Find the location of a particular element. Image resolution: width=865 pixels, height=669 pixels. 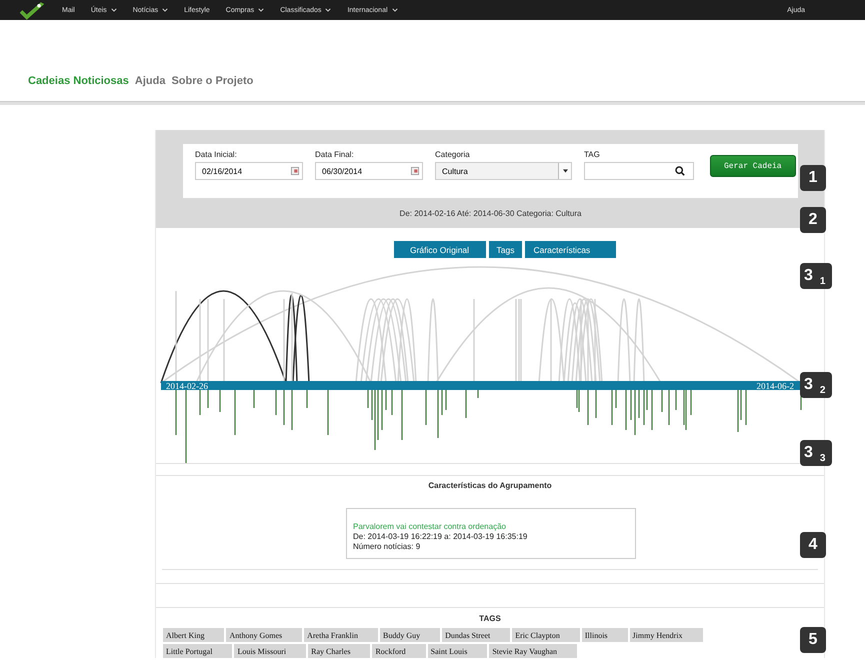

field-label: Data Final: is located at coordinates (335, 154).